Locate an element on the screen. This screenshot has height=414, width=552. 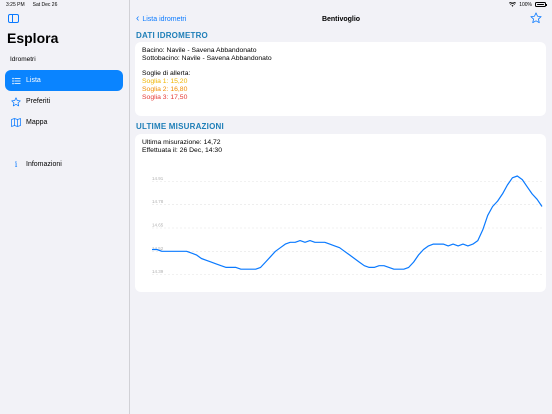
y-tick-label: 14.39 is located at coordinates (158, 271).